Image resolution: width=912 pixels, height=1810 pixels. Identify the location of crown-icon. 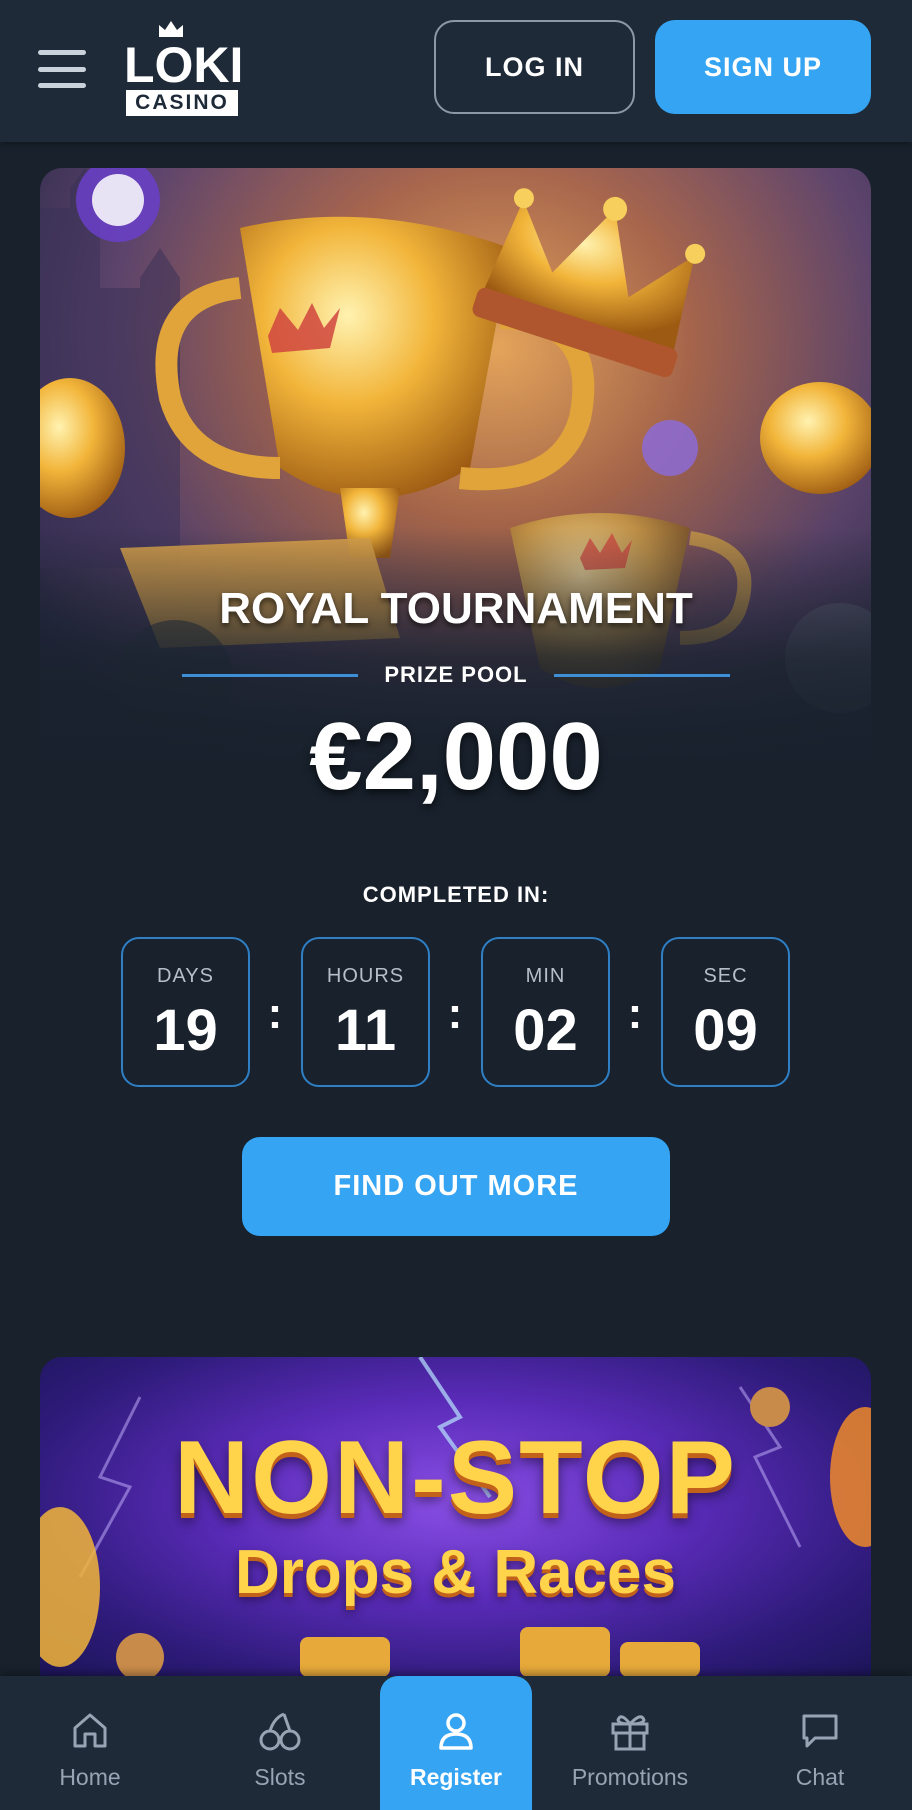
(171, 29).